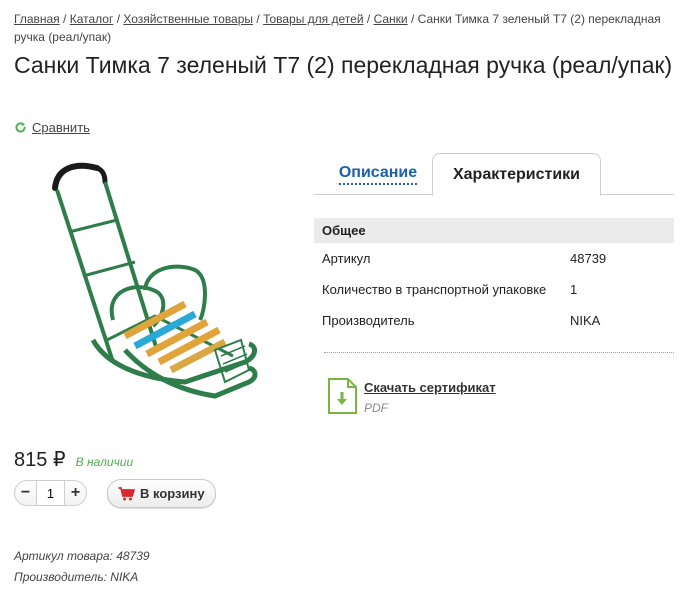  Describe the element at coordinates (494, 258) in the screenshot. I see `spec-row: Артикул 48739` at that location.